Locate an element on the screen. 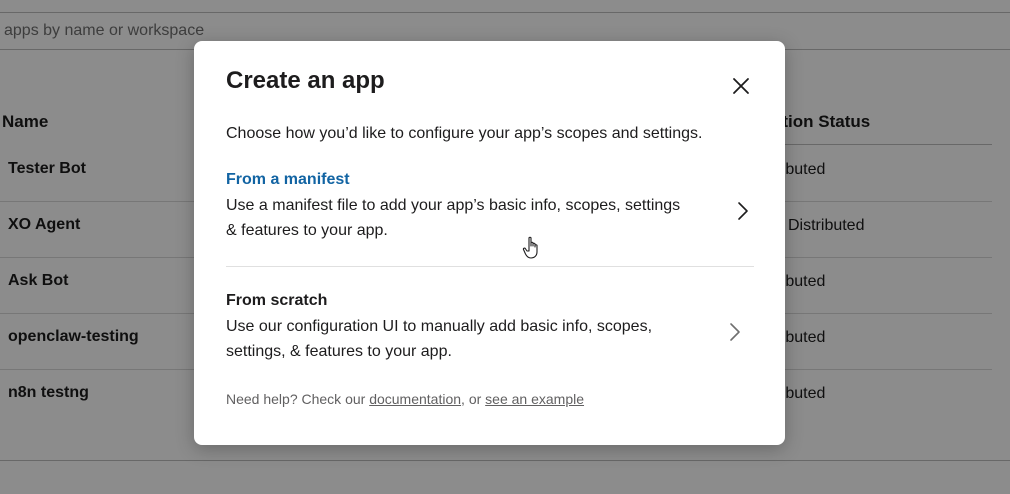  close-icon is located at coordinates (741, 86).